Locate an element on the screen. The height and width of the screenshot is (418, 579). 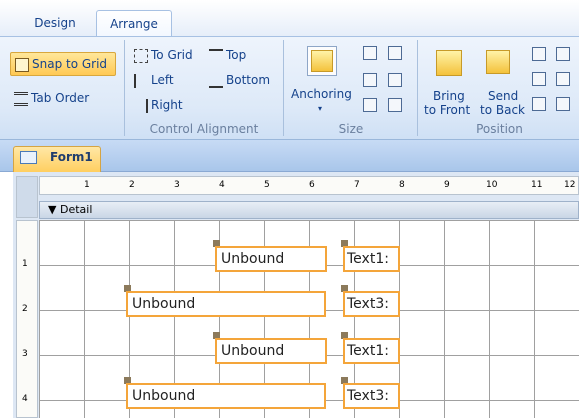
snap-to-grid-button: Snap to Grid is located at coordinates (63, 64).